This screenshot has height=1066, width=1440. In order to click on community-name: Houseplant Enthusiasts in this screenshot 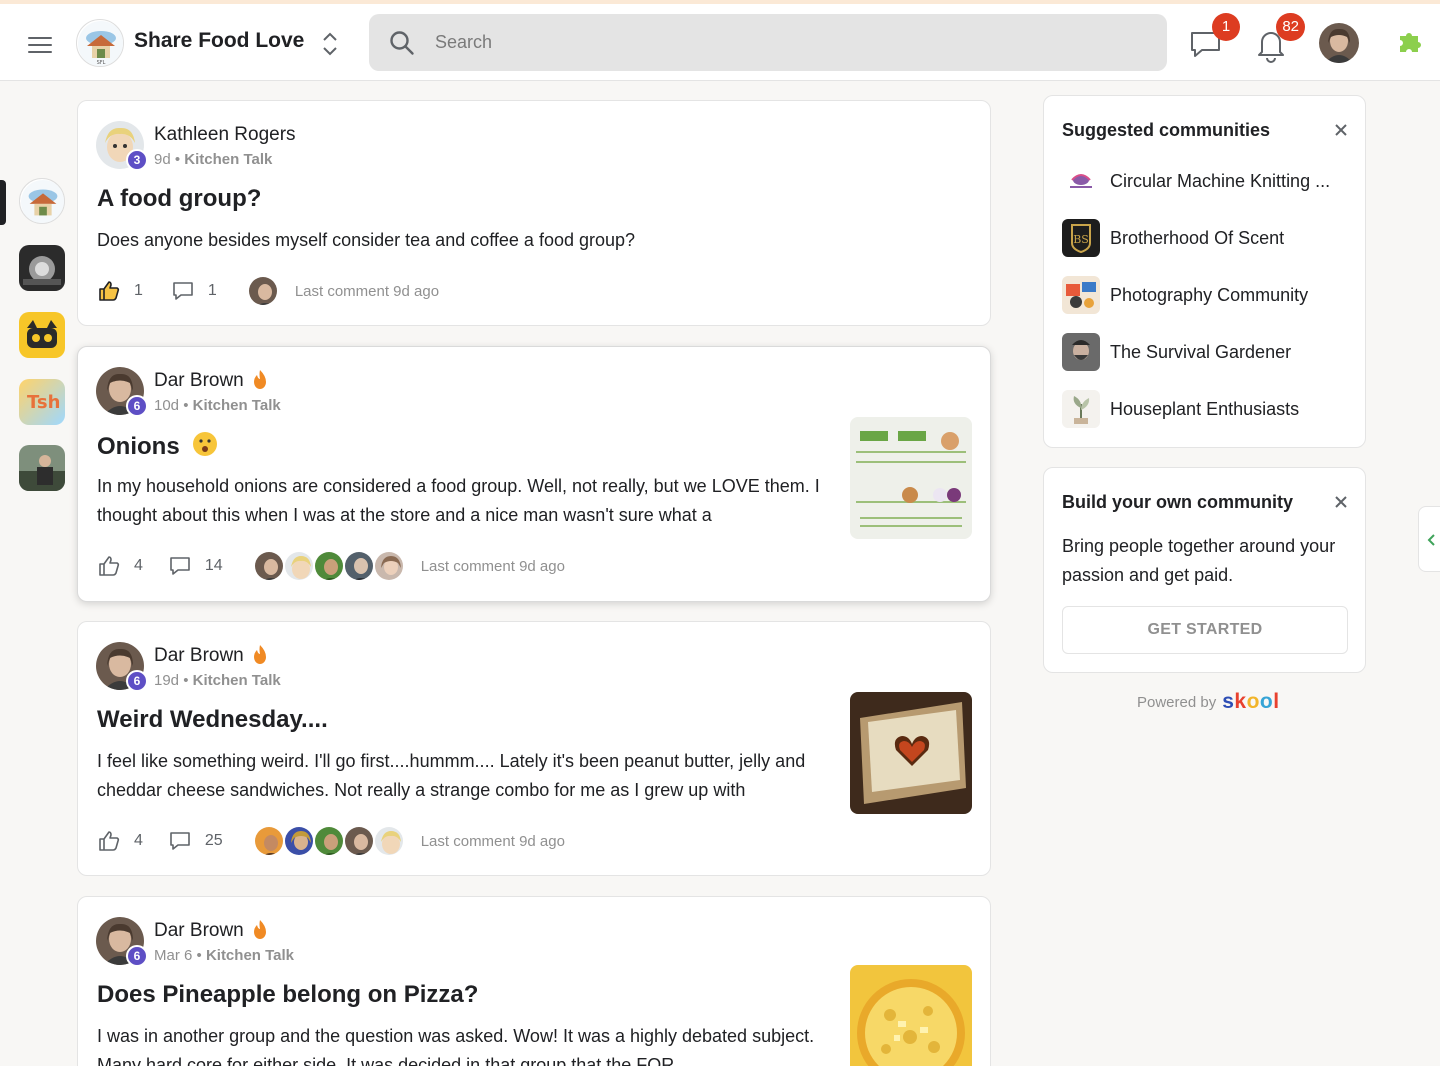, I will do `click(1205, 409)`.